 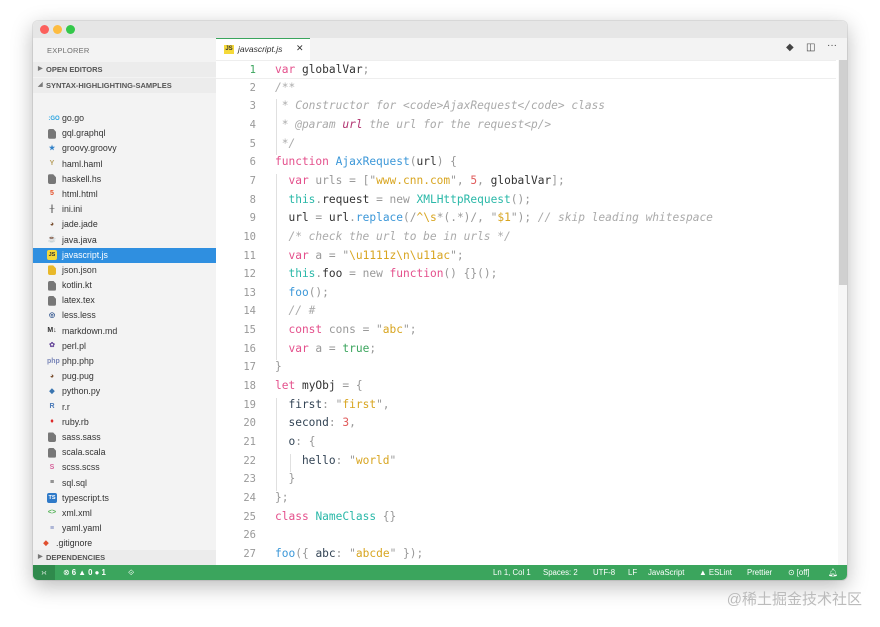 I want to click on code-token: ";, so click(x=410, y=330).